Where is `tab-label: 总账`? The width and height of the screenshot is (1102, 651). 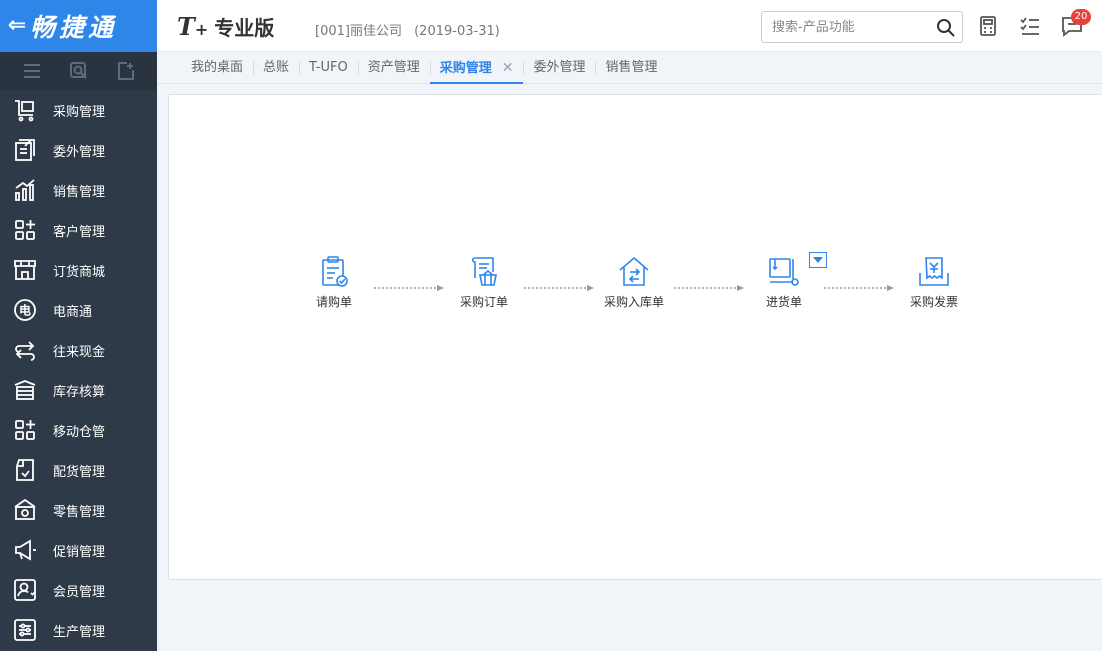
tab-label: 总账 is located at coordinates (276, 67).